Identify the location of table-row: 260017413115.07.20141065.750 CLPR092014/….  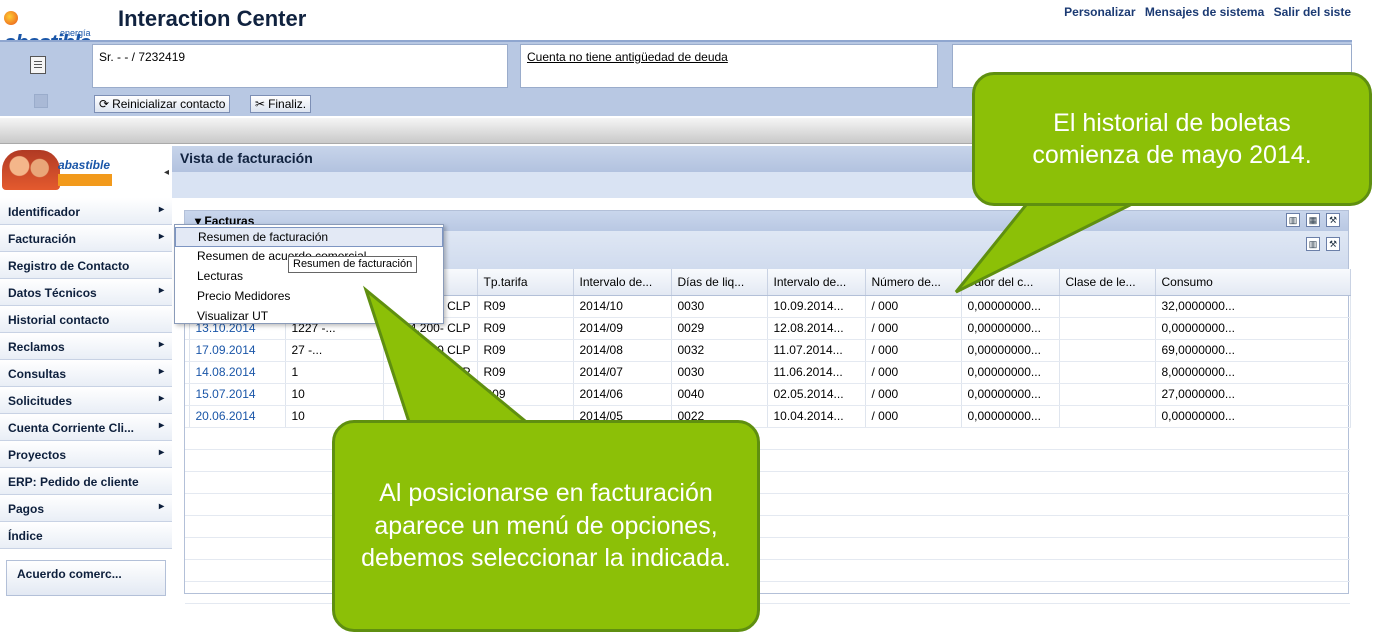
(768, 394).